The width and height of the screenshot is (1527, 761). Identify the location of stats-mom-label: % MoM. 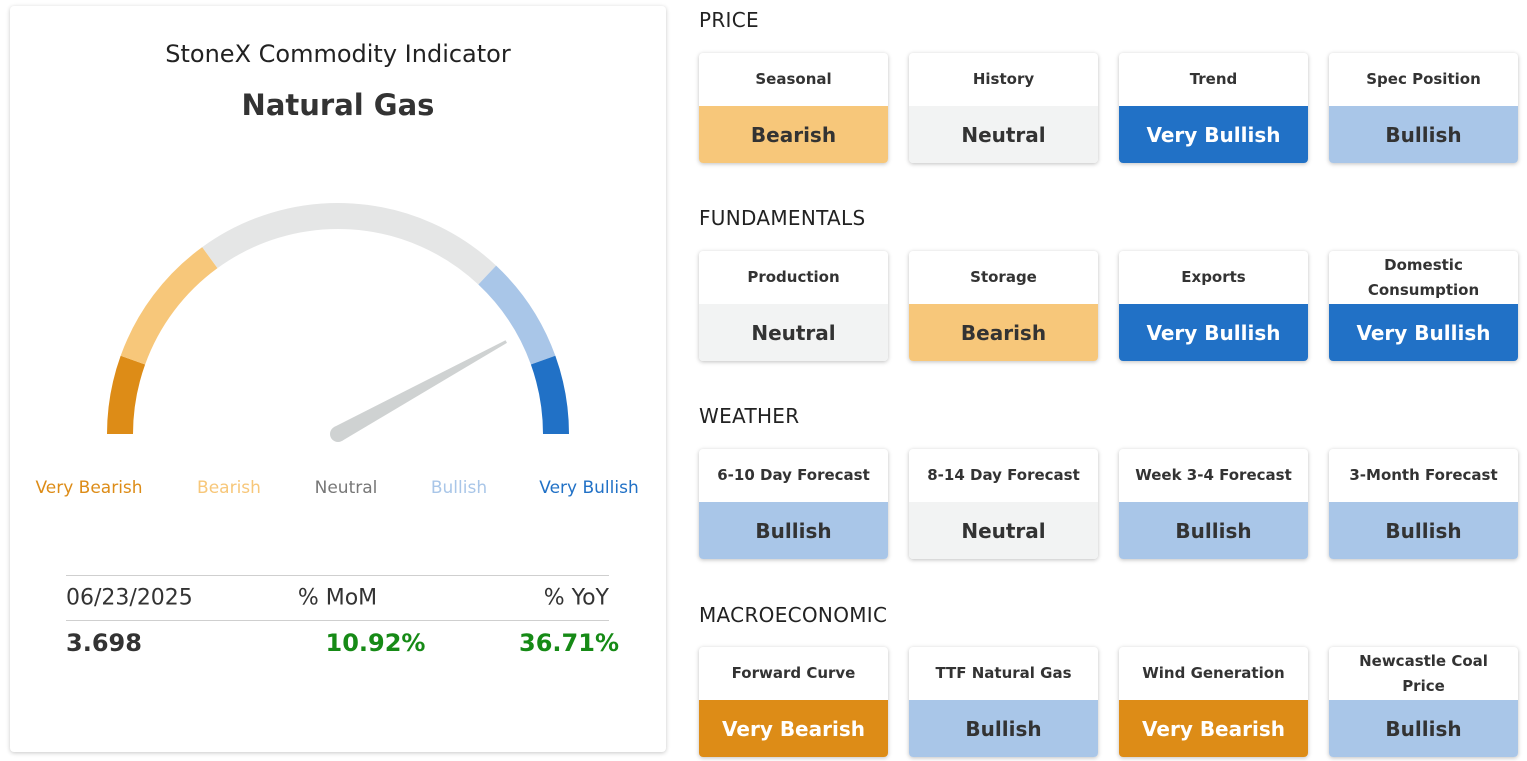
(337, 598).